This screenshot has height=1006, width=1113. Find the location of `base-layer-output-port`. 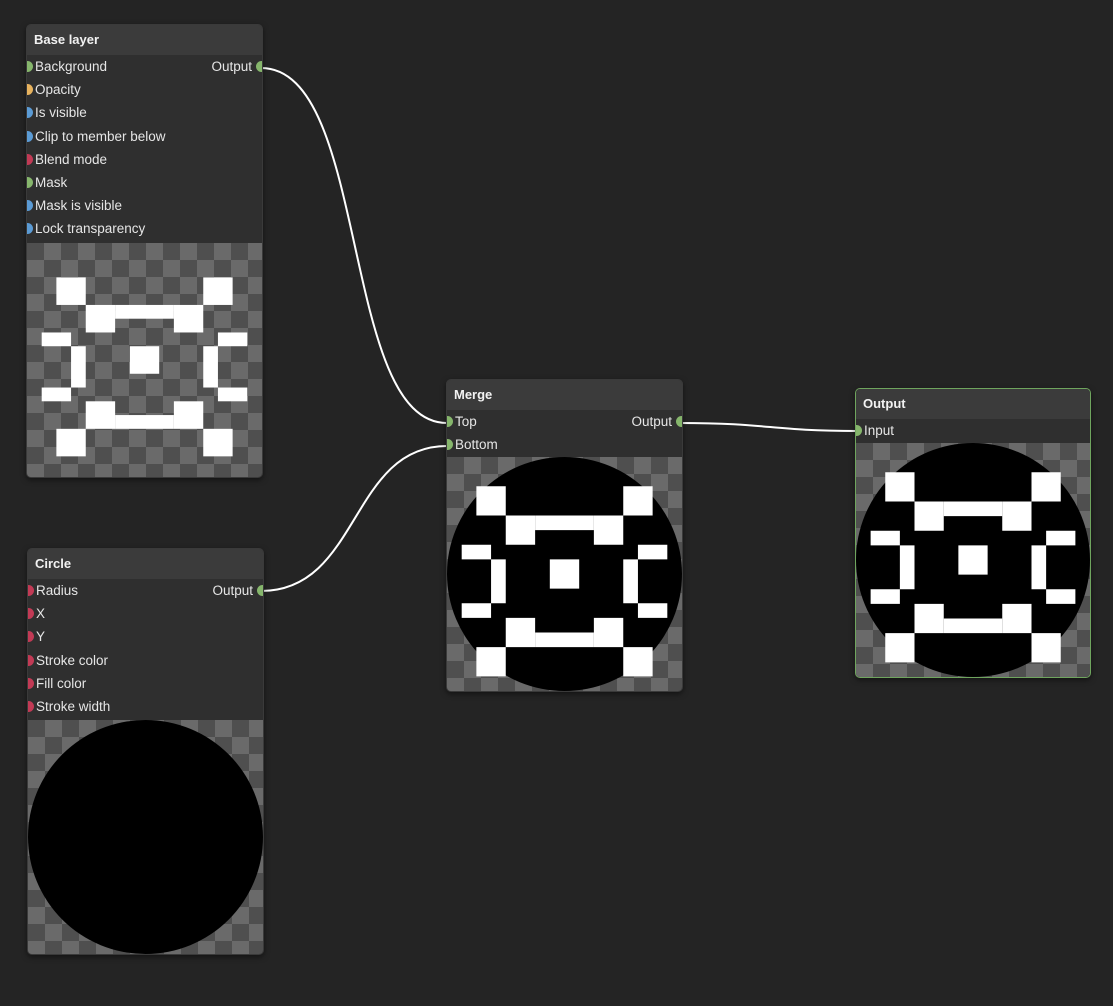

base-layer-output-port is located at coordinates (259, 66).